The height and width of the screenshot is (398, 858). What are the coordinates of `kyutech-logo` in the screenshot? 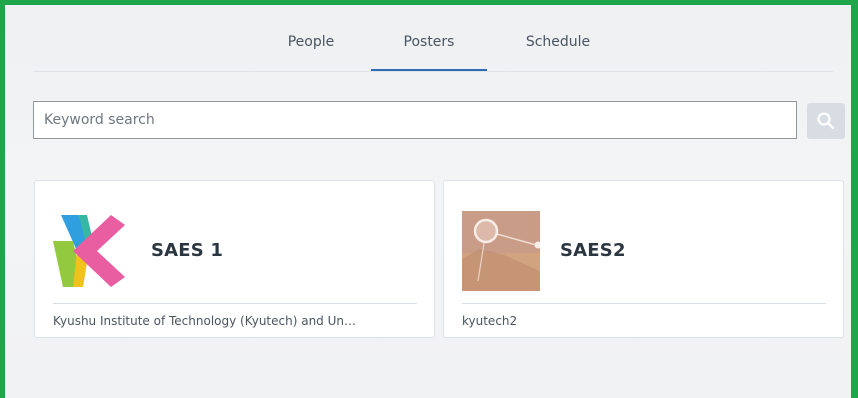 It's located at (92, 251).